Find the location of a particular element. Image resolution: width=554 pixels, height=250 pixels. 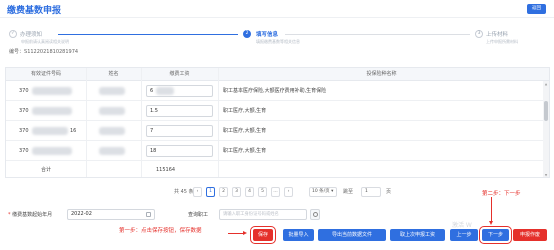

save-button: 保存 is located at coordinates (263, 235).